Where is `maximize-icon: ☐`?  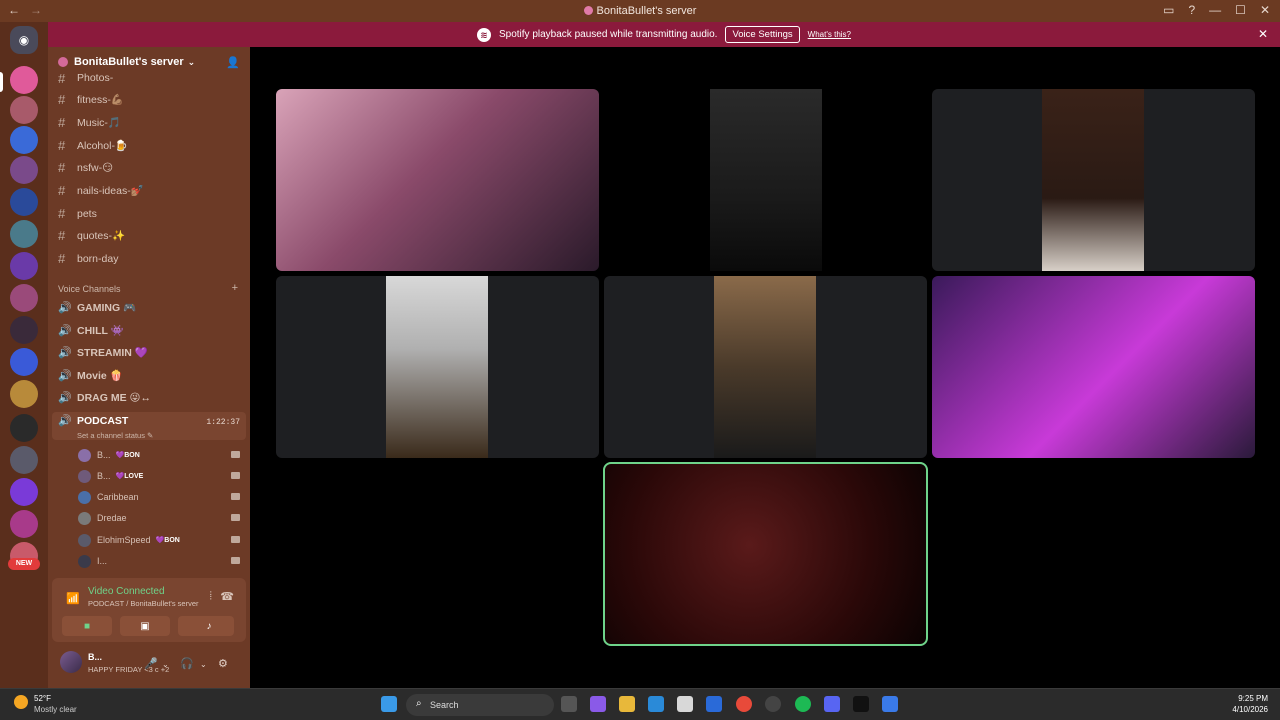 maximize-icon: ☐ is located at coordinates (1240, 10).